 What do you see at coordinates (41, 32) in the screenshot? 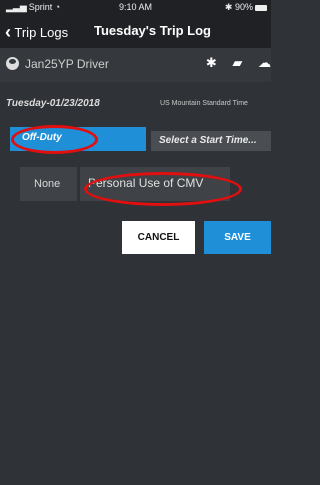
I see `back-label: Trip Logs` at bounding box center [41, 32].